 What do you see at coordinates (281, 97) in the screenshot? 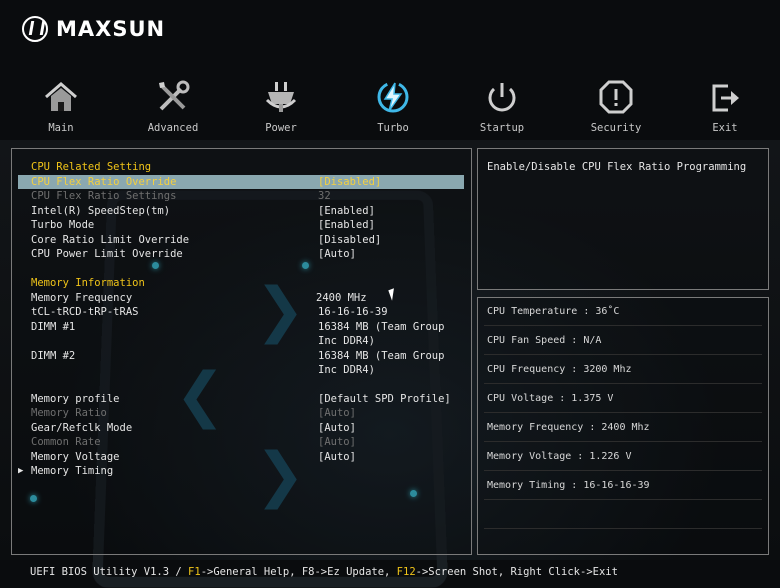
I see `power-plug-icon` at bounding box center [281, 97].